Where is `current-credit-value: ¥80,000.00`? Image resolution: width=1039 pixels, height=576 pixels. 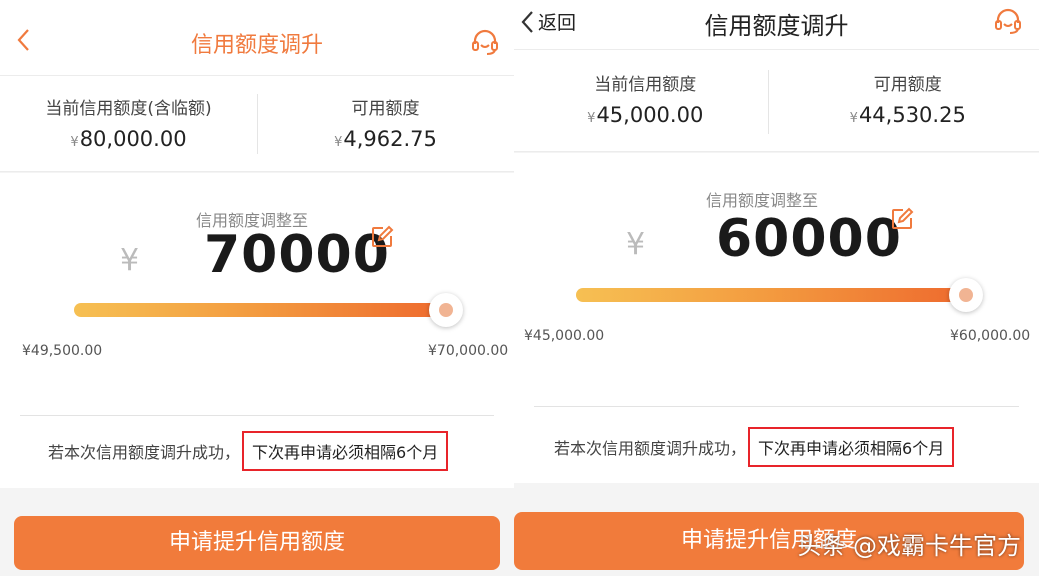
current-credit-value: ¥80,000.00 is located at coordinates (128, 139).